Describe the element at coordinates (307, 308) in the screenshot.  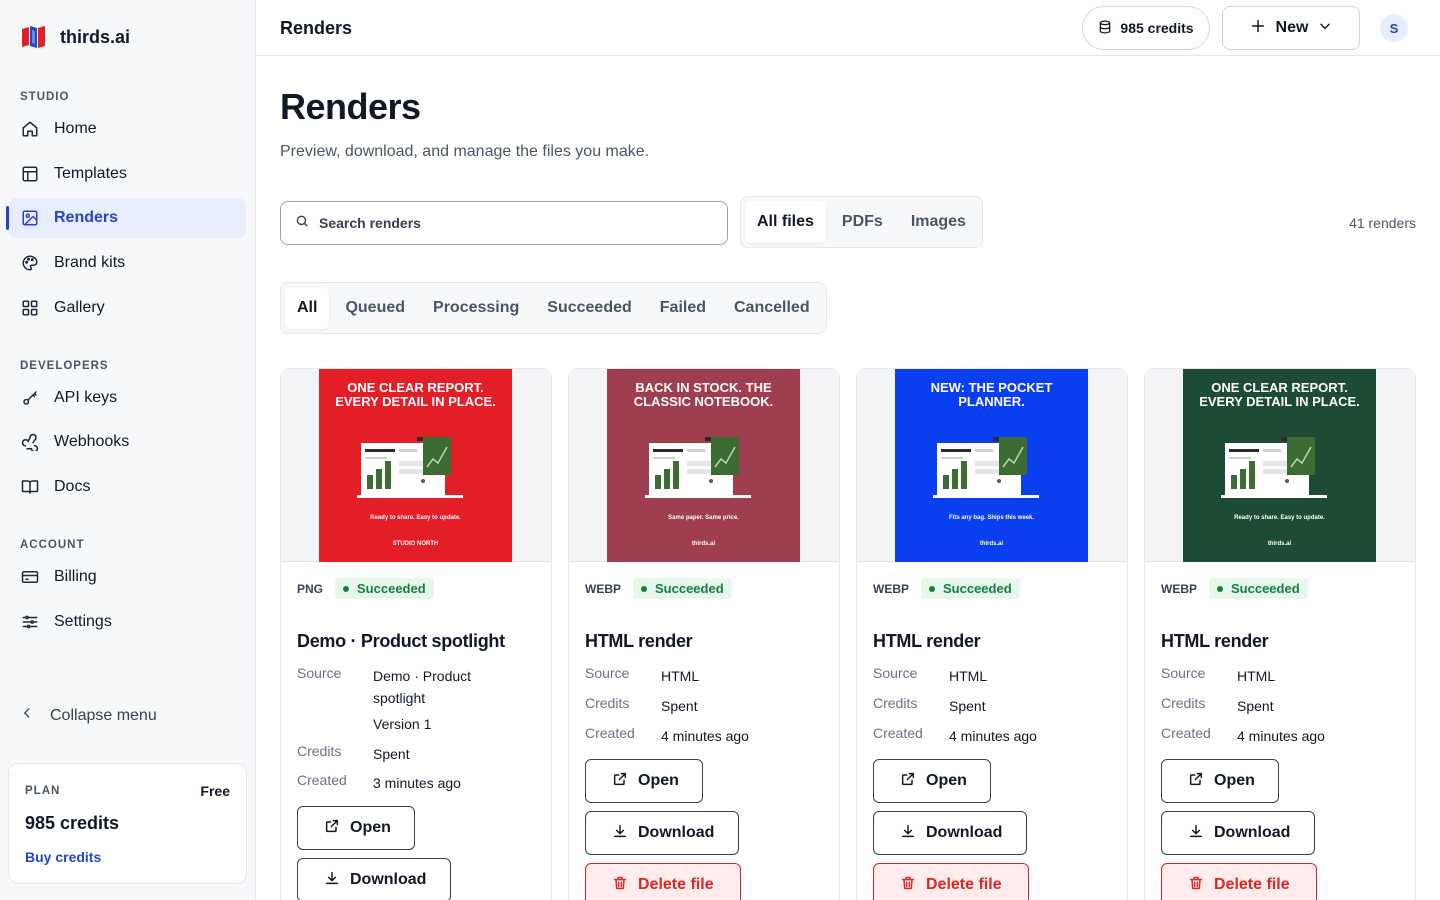
I see `tab-all: All` at that location.